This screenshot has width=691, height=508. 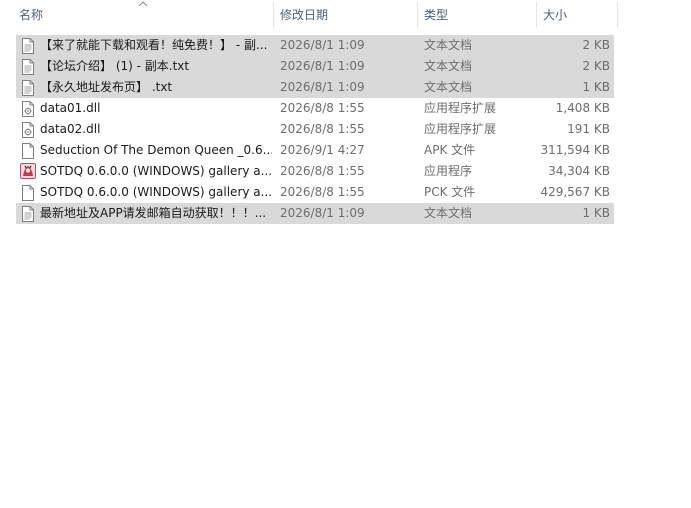 What do you see at coordinates (28, 171) in the screenshot?
I see `application-icon` at bounding box center [28, 171].